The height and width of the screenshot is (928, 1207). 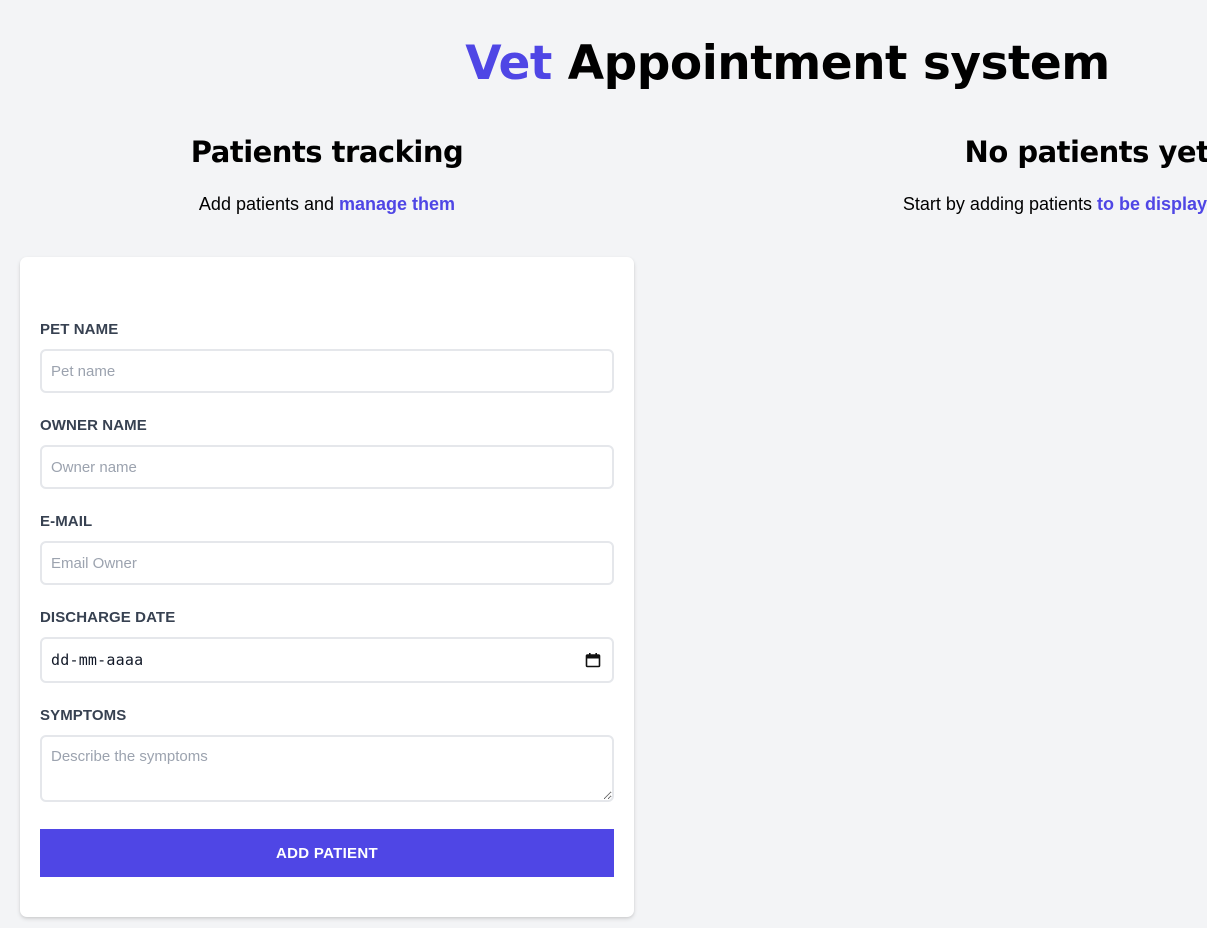 What do you see at coordinates (327, 660) in the screenshot?
I see `discharge-date-input: dd-mm-aaaa` at bounding box center [327, 660].